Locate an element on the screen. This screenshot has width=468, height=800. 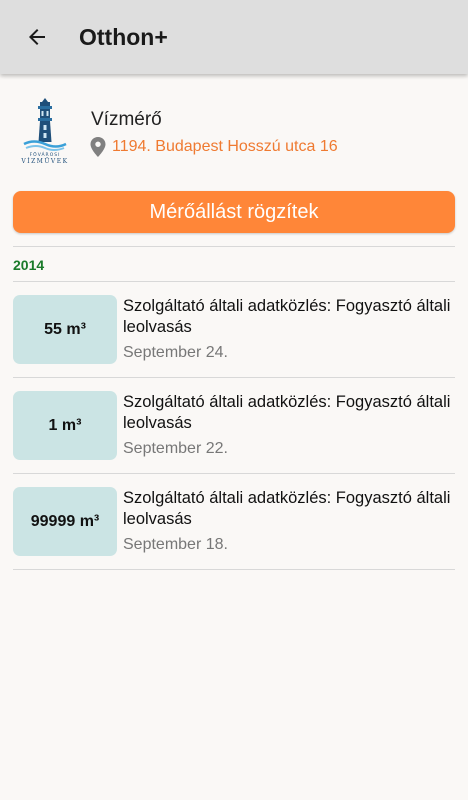
meter-address: 1194. Budapest Hosszú utca 16 is located at coordinates (225, 146).